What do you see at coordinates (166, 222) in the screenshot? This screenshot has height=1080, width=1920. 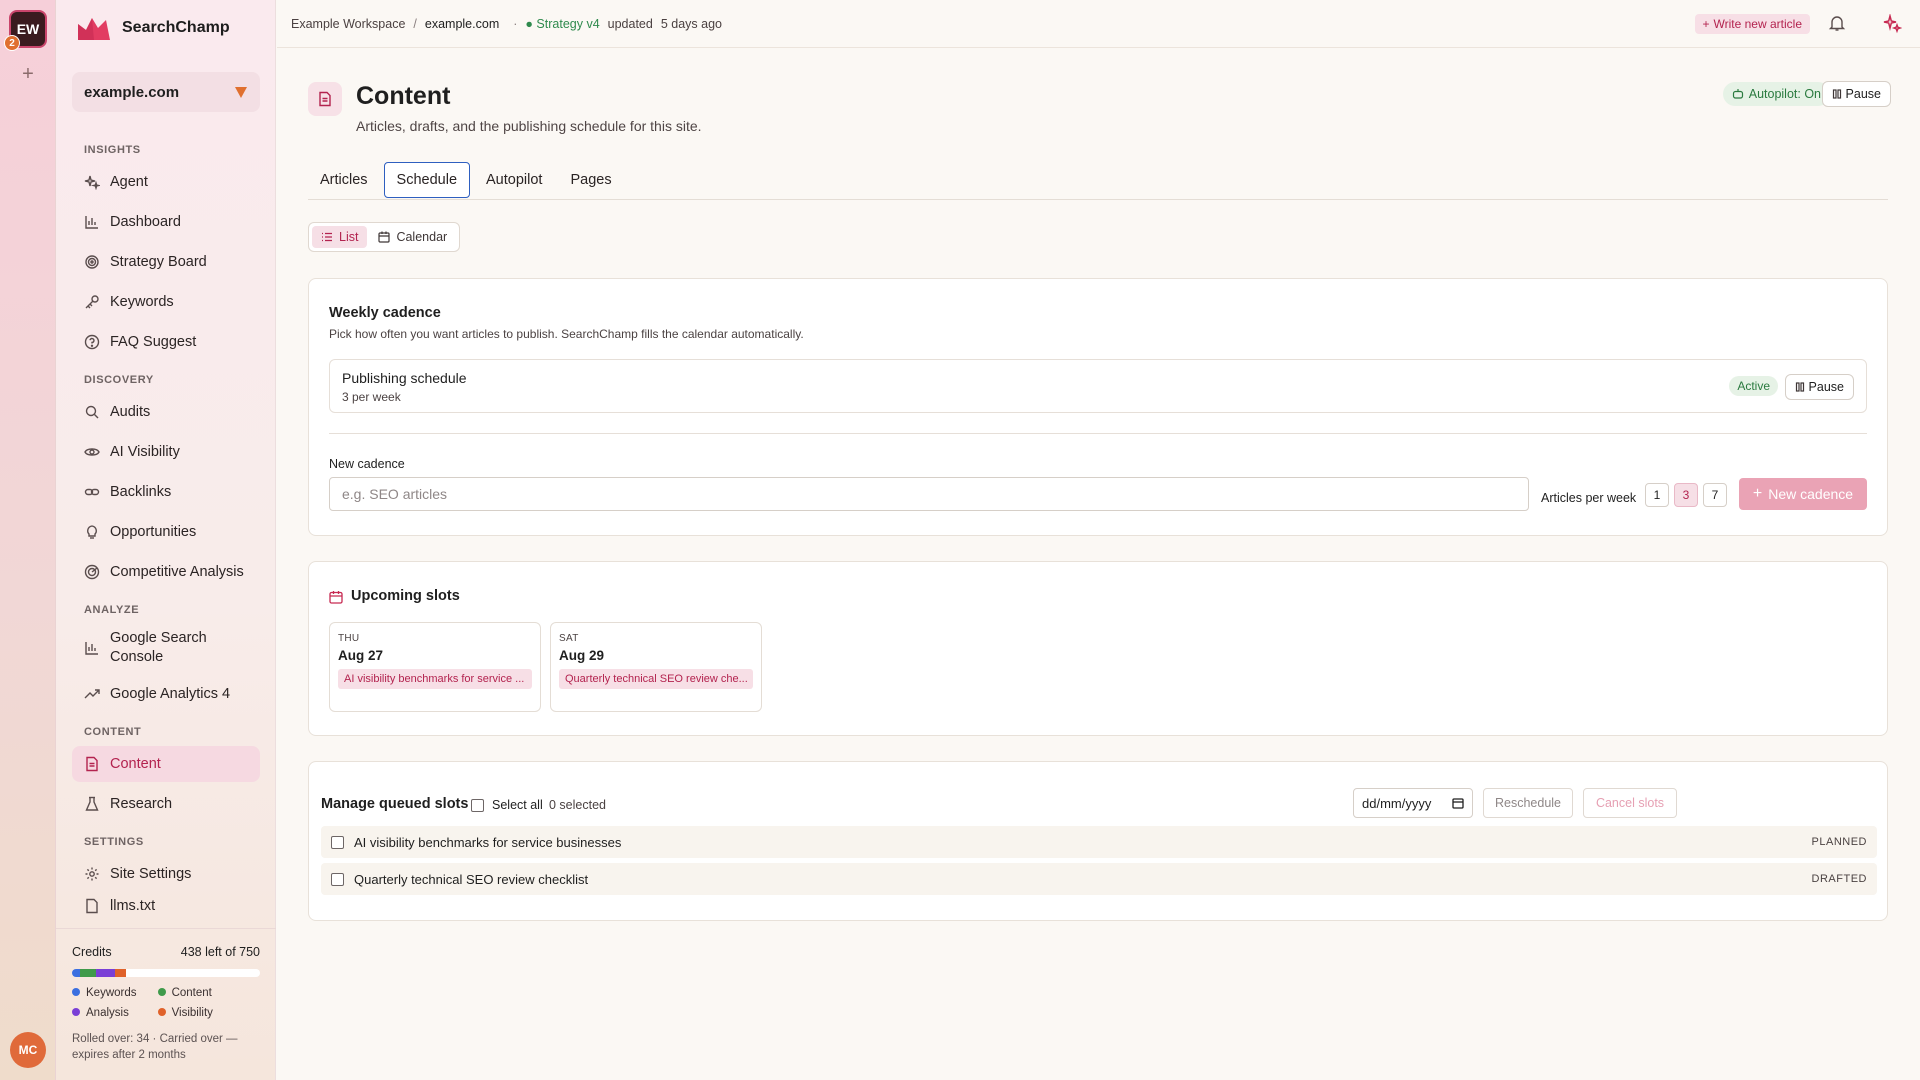 I see `sidebar-item-dashboard: Dashboard` at bounding box center [166, 222].